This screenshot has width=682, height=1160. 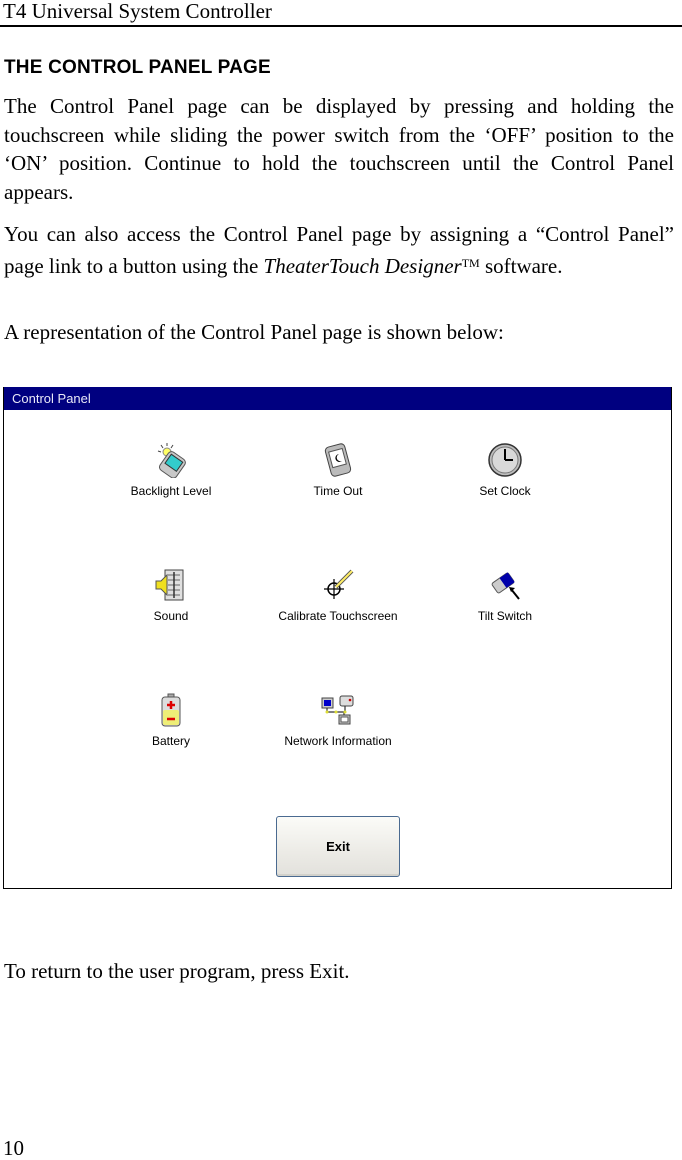 I want to click on network-icon, so click(x=337, y=710).